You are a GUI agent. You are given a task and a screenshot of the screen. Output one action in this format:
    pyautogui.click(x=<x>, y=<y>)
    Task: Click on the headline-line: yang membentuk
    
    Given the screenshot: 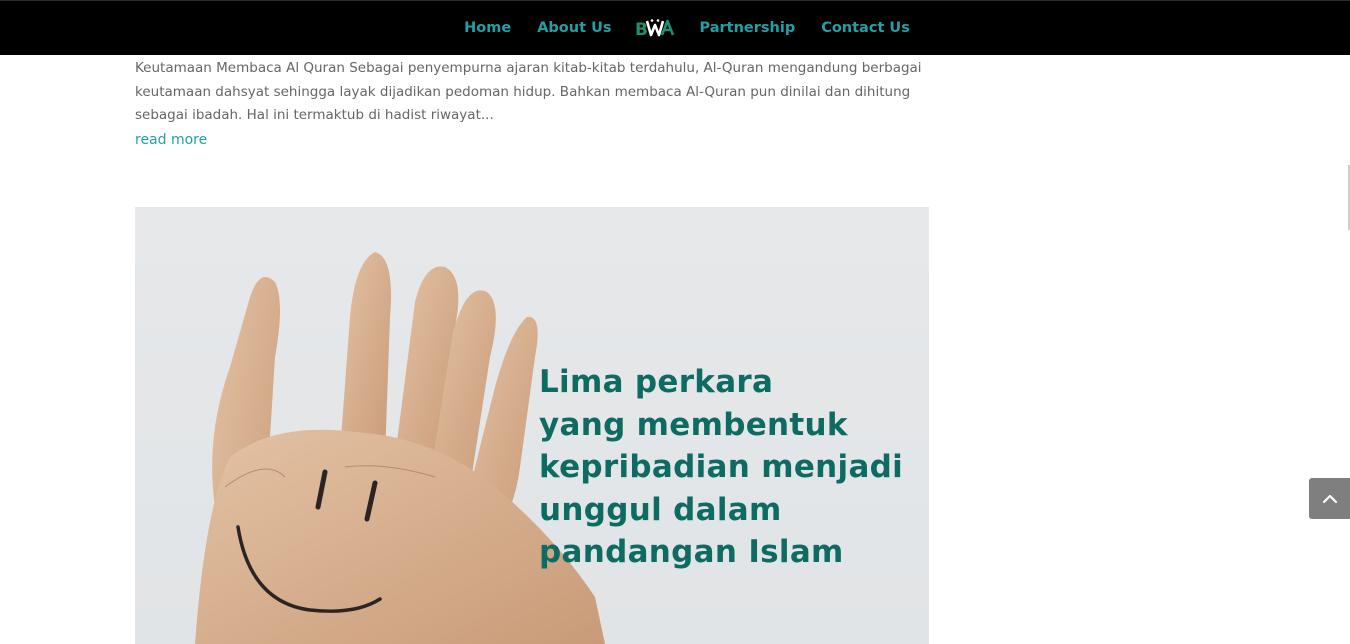 What is the action you would take?
    pyautogui.click(x=693, y=424)
    